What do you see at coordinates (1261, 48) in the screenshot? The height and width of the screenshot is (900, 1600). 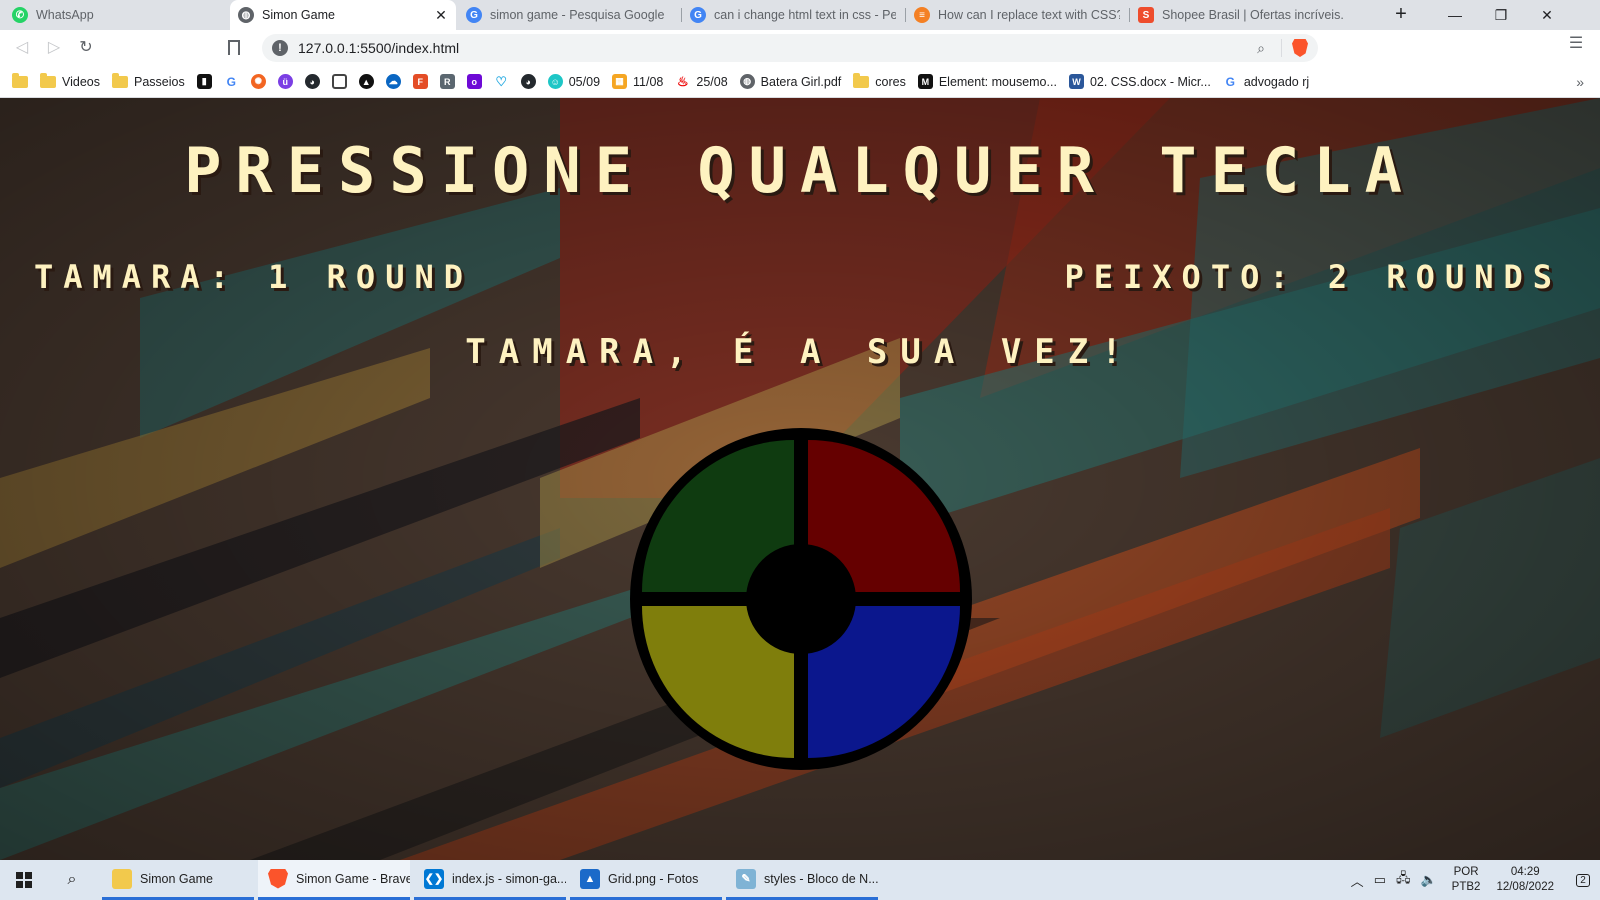 I see `zoom-icon: ⌕` at bounding box center [1261, 48].